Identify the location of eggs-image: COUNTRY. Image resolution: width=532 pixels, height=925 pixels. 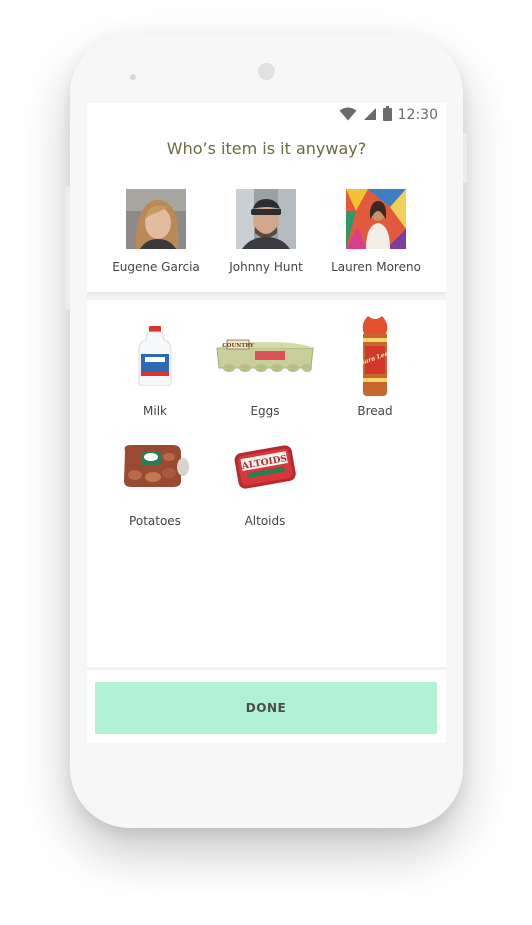
(265, 356).